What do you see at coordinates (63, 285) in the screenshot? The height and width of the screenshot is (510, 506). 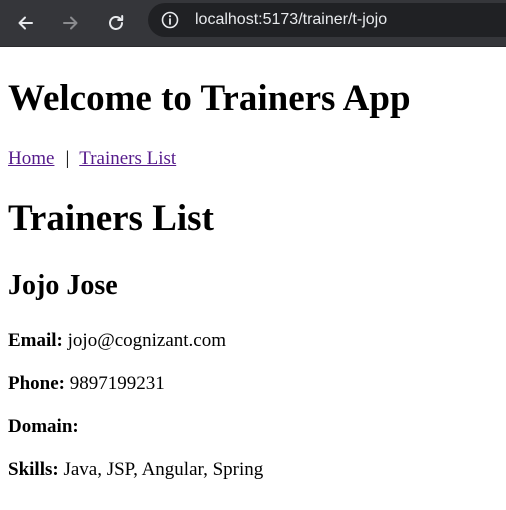 I see `trainer-name: Jojo Jose` at bounding box center [63, 285].